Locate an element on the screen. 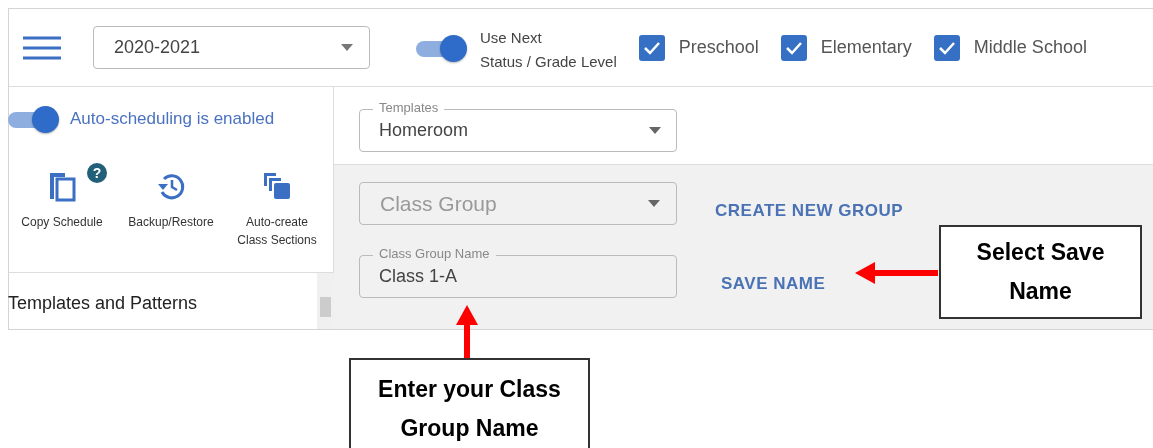  arrow is located at coordinates (467, 332).